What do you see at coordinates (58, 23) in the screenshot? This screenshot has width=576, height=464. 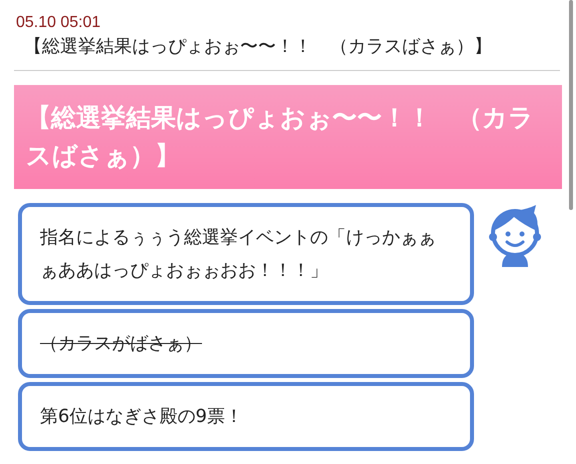 I see `post-date: 05.10 05:01` at bounding box center [58, 23].